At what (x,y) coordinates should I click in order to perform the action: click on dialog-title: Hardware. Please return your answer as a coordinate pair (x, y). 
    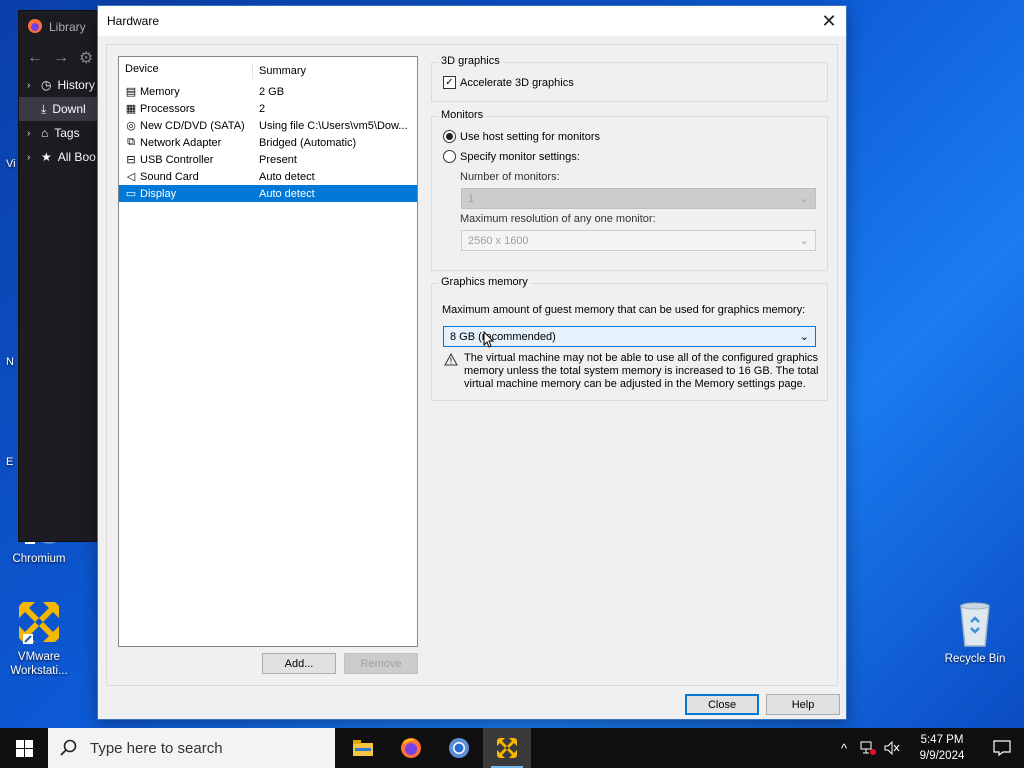
    Looking at the image, I should click on (133, 21).